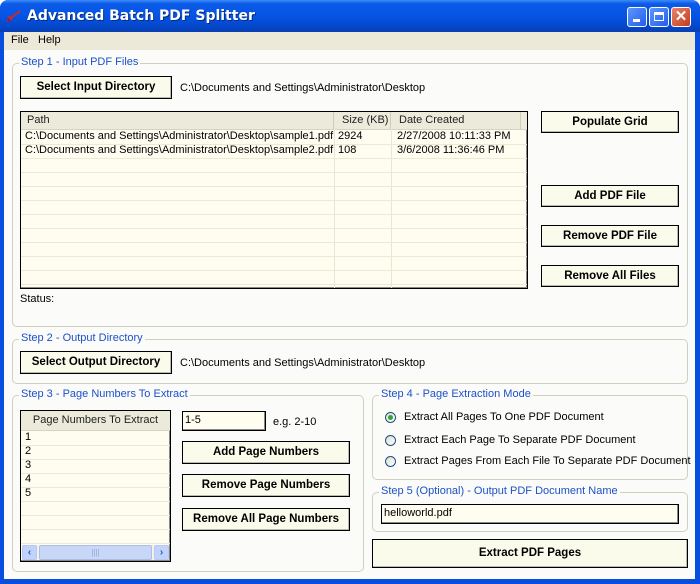 The image size is (700, 584). Describe the element at coordinates (37, 299) in the screenshot. I see `status-label: Status:` at that location.